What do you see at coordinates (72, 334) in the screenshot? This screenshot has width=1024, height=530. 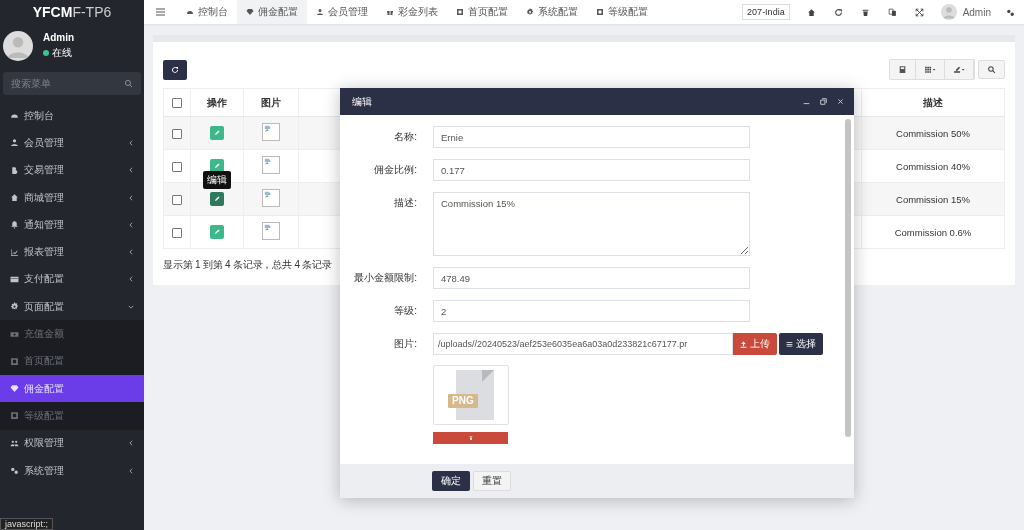 I see `sidebar-subitem: 充值金额` at bounding box center [72, 334].